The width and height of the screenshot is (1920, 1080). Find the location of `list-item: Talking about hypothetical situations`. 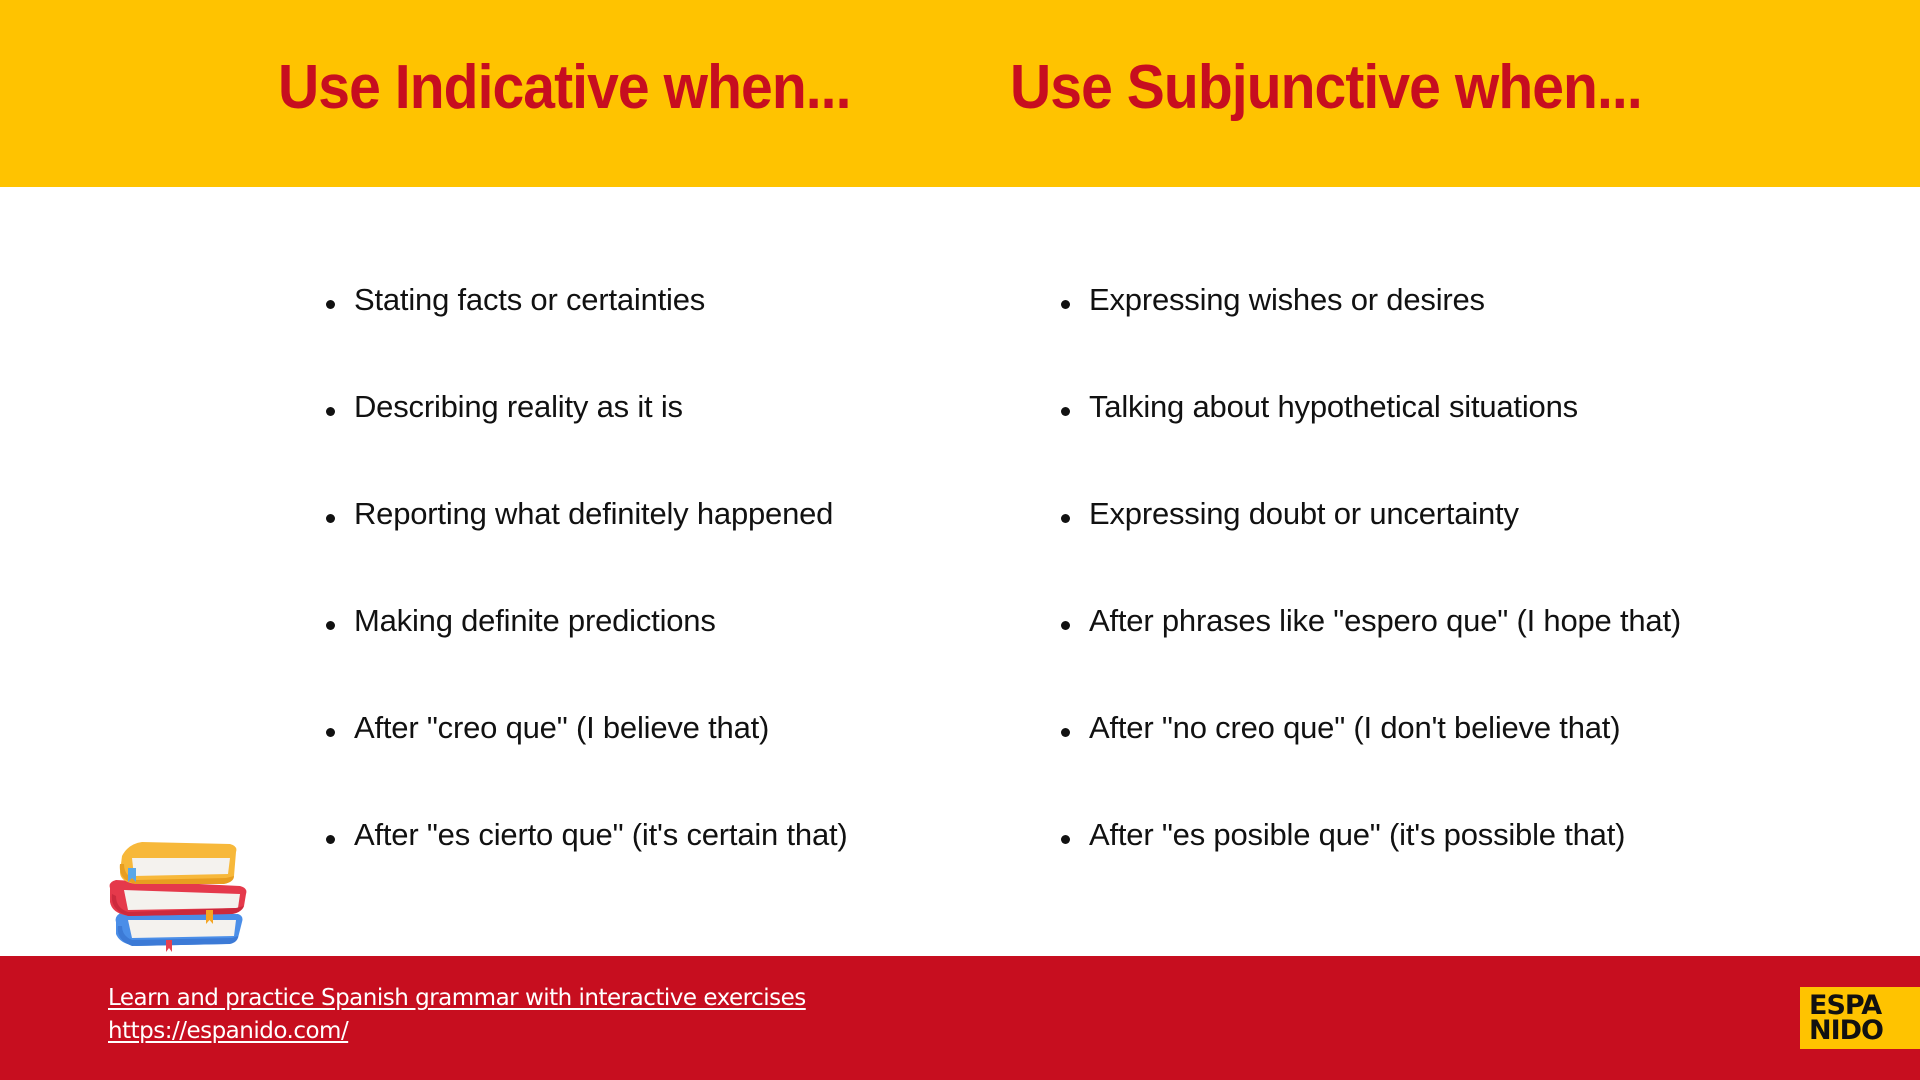

list-item: Talking about hypothetical situations is located at coordinates (1371, 435).